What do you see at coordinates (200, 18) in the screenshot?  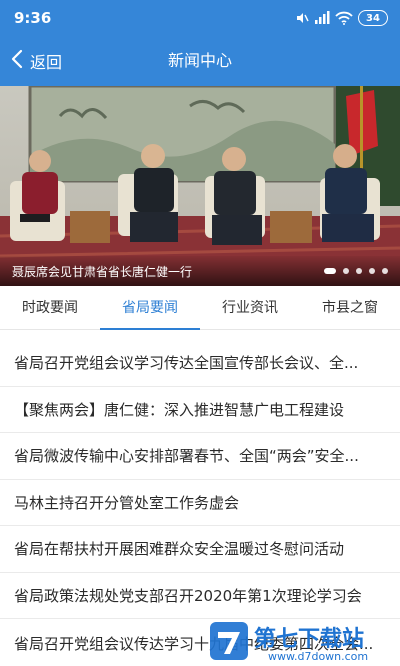 I see `status-bar: 9:36 34` at bounding box center [200, 18].